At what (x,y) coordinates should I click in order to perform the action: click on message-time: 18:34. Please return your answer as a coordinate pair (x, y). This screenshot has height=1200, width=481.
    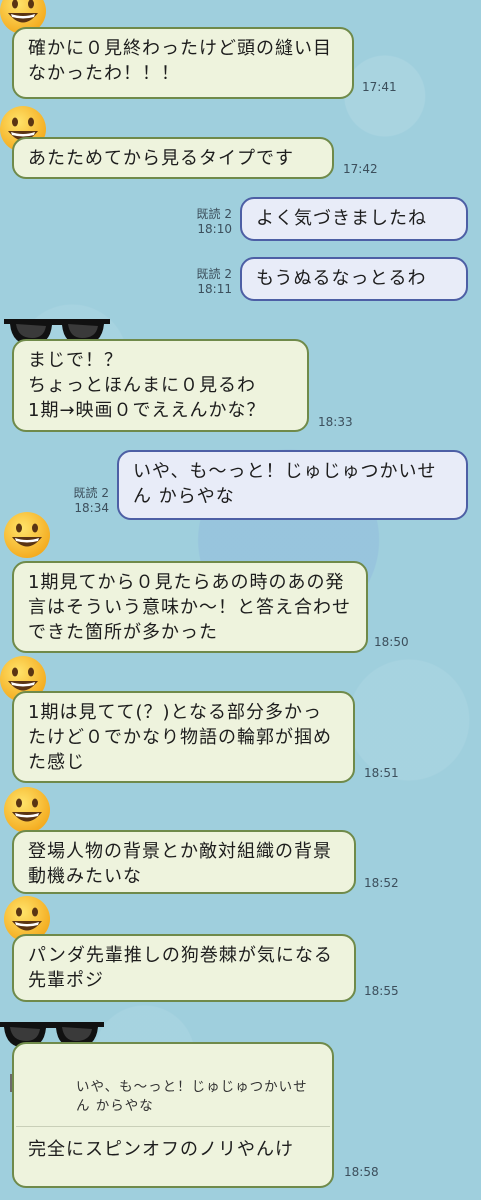
    Looking at the image, I should click on (91, 508).